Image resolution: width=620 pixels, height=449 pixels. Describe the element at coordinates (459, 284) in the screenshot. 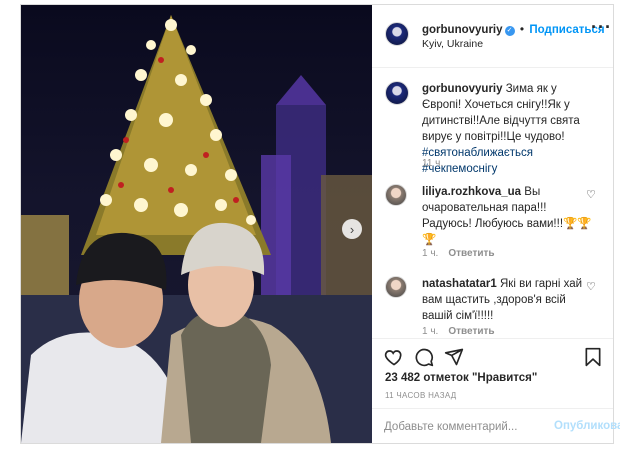

I see `comment-username: natashatatar1` at that location.